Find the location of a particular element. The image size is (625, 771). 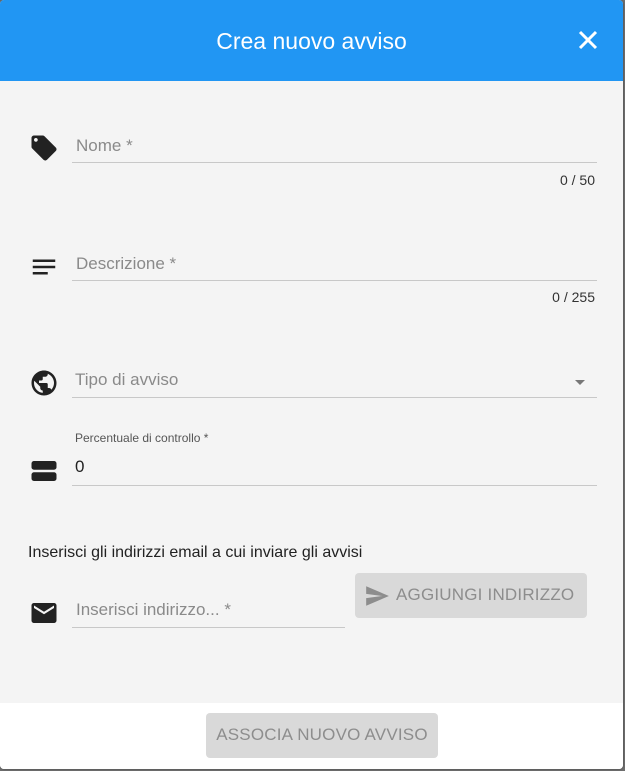

submit-alert-button: ASSOCIA NUOVO AVVISO is located at coordinates (322, 735).